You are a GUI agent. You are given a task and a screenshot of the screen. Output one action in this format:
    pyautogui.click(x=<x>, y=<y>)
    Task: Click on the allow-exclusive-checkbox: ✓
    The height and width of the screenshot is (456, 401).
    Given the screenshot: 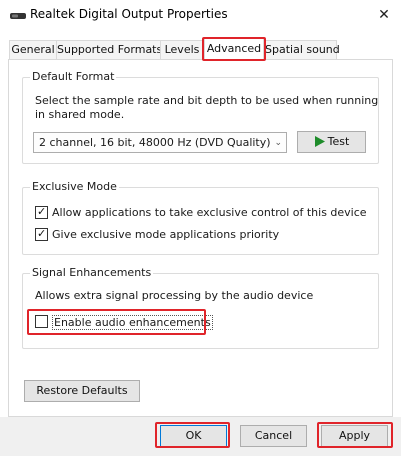 What is the action you would take?
    pyautogui.click(x=41, y=212)
    